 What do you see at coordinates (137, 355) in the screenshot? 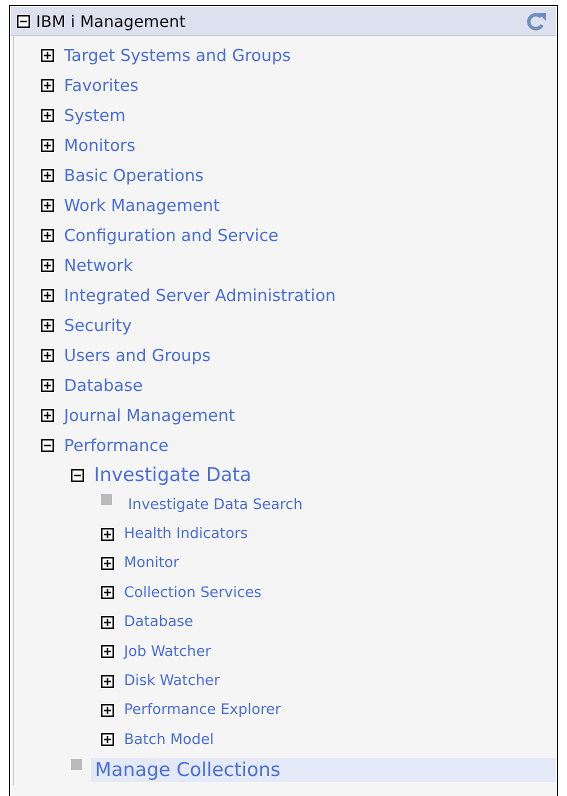
I see `tree-item: Users and Groups` at bounding box center [137, 355].